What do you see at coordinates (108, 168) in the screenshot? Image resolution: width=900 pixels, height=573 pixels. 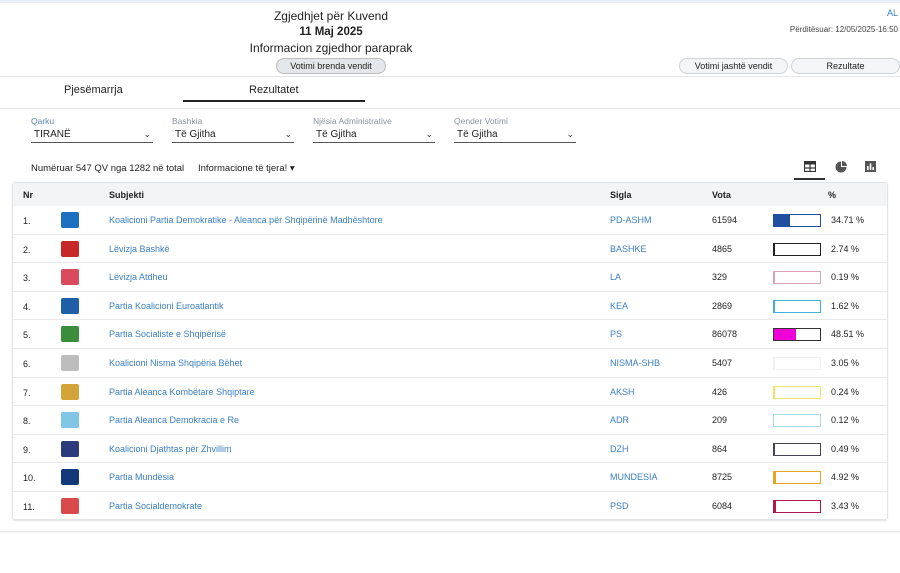 I see `counted-stations-text: Numëruar 547 QV nga 1282 në total` at bounding box center [108, 168].